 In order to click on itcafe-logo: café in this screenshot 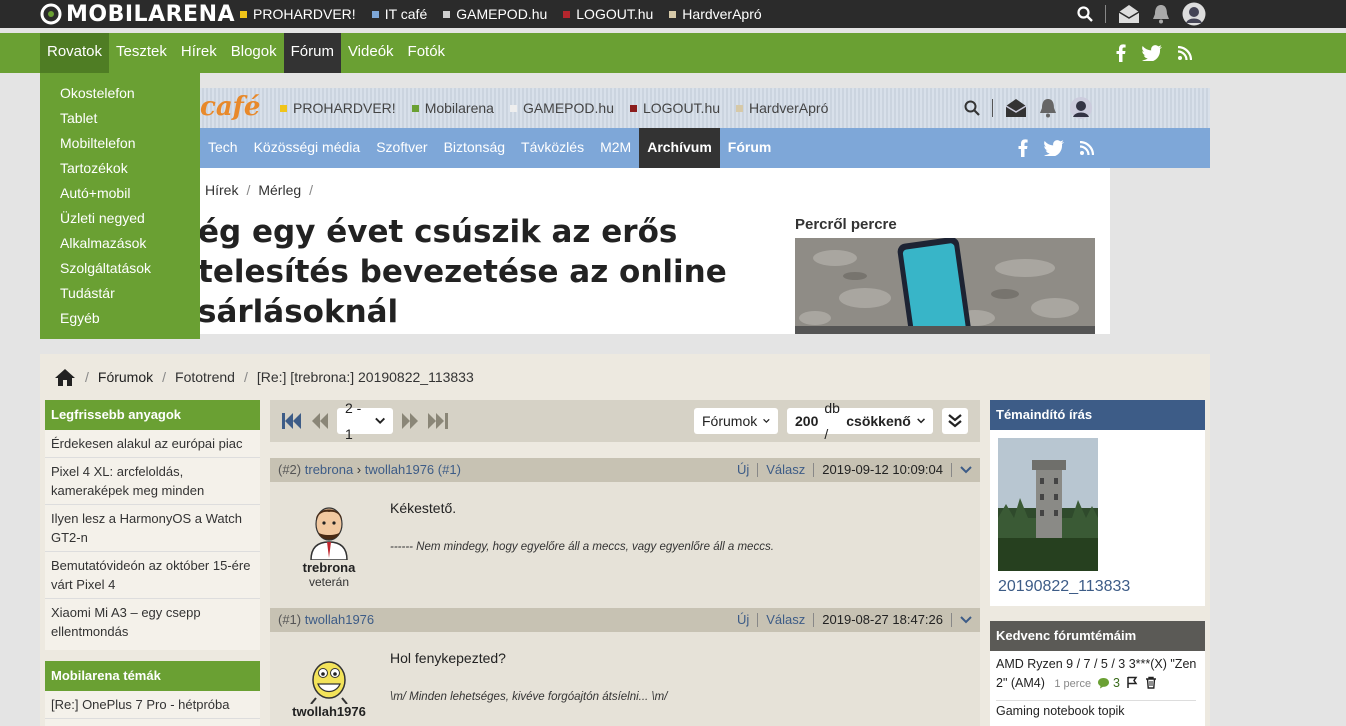, I will do `click(230, 107)`.